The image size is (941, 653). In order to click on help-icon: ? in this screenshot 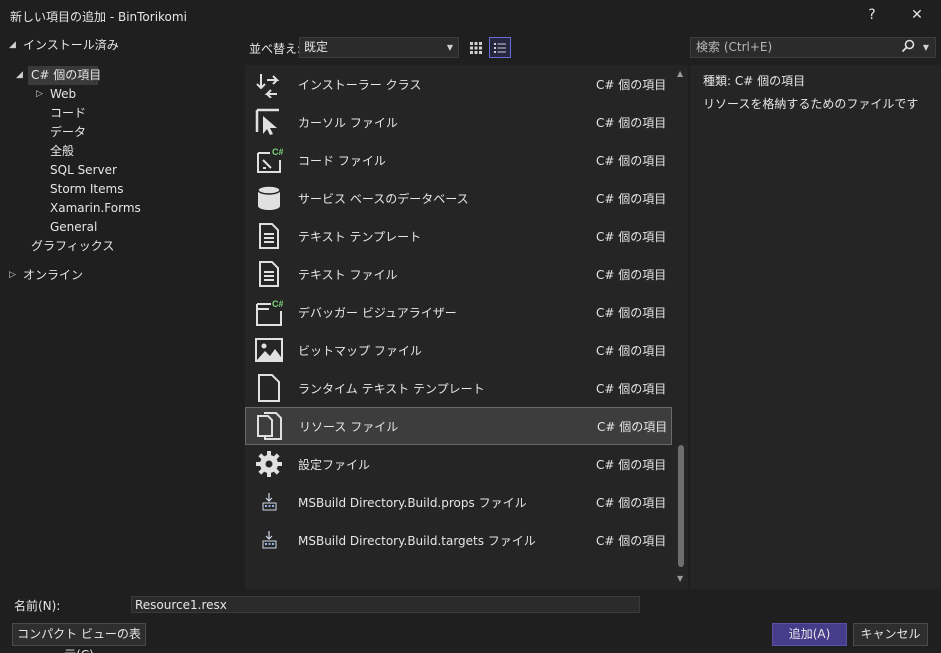, I will do `click(872, 15)`.